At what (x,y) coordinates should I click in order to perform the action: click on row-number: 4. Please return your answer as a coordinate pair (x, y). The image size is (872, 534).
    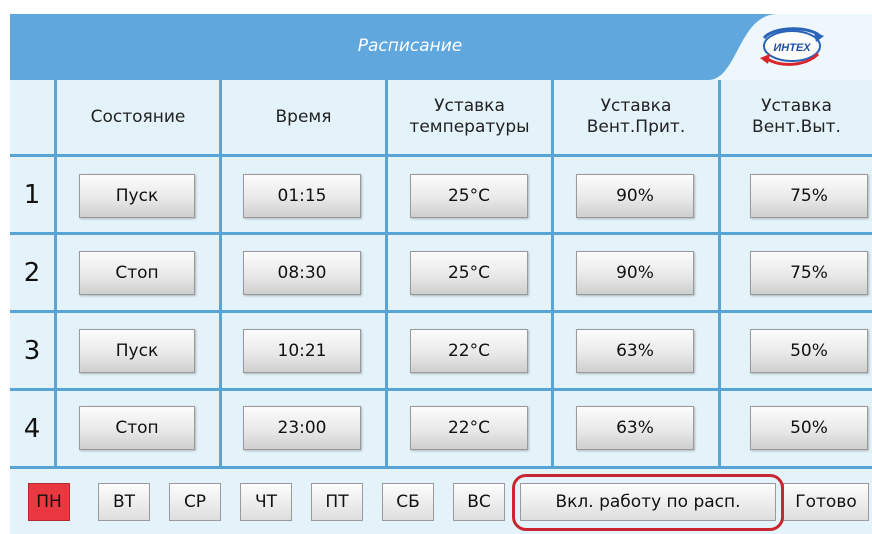
    Looking at the image, I should click on (32, 428).